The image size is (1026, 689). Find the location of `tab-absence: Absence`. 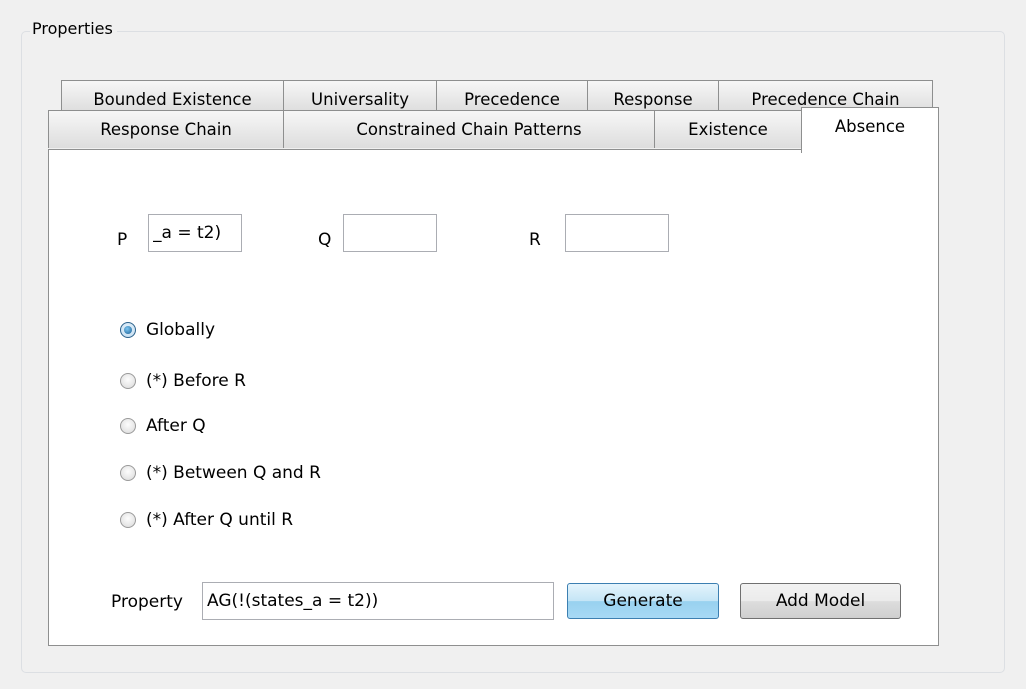

tab-absence: Absence is located at coordinates (870, 130).